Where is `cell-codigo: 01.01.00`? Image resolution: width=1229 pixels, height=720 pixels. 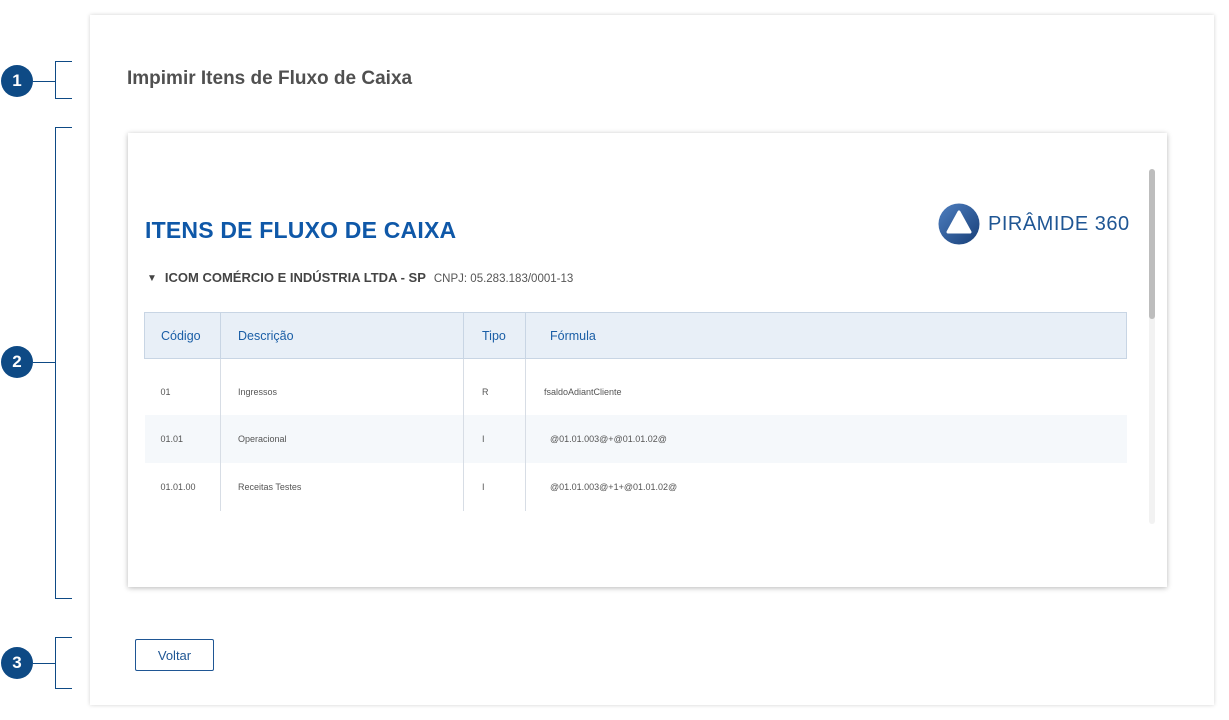 cell-codigo: 01.01.00 is located at coordinates (182, 486).